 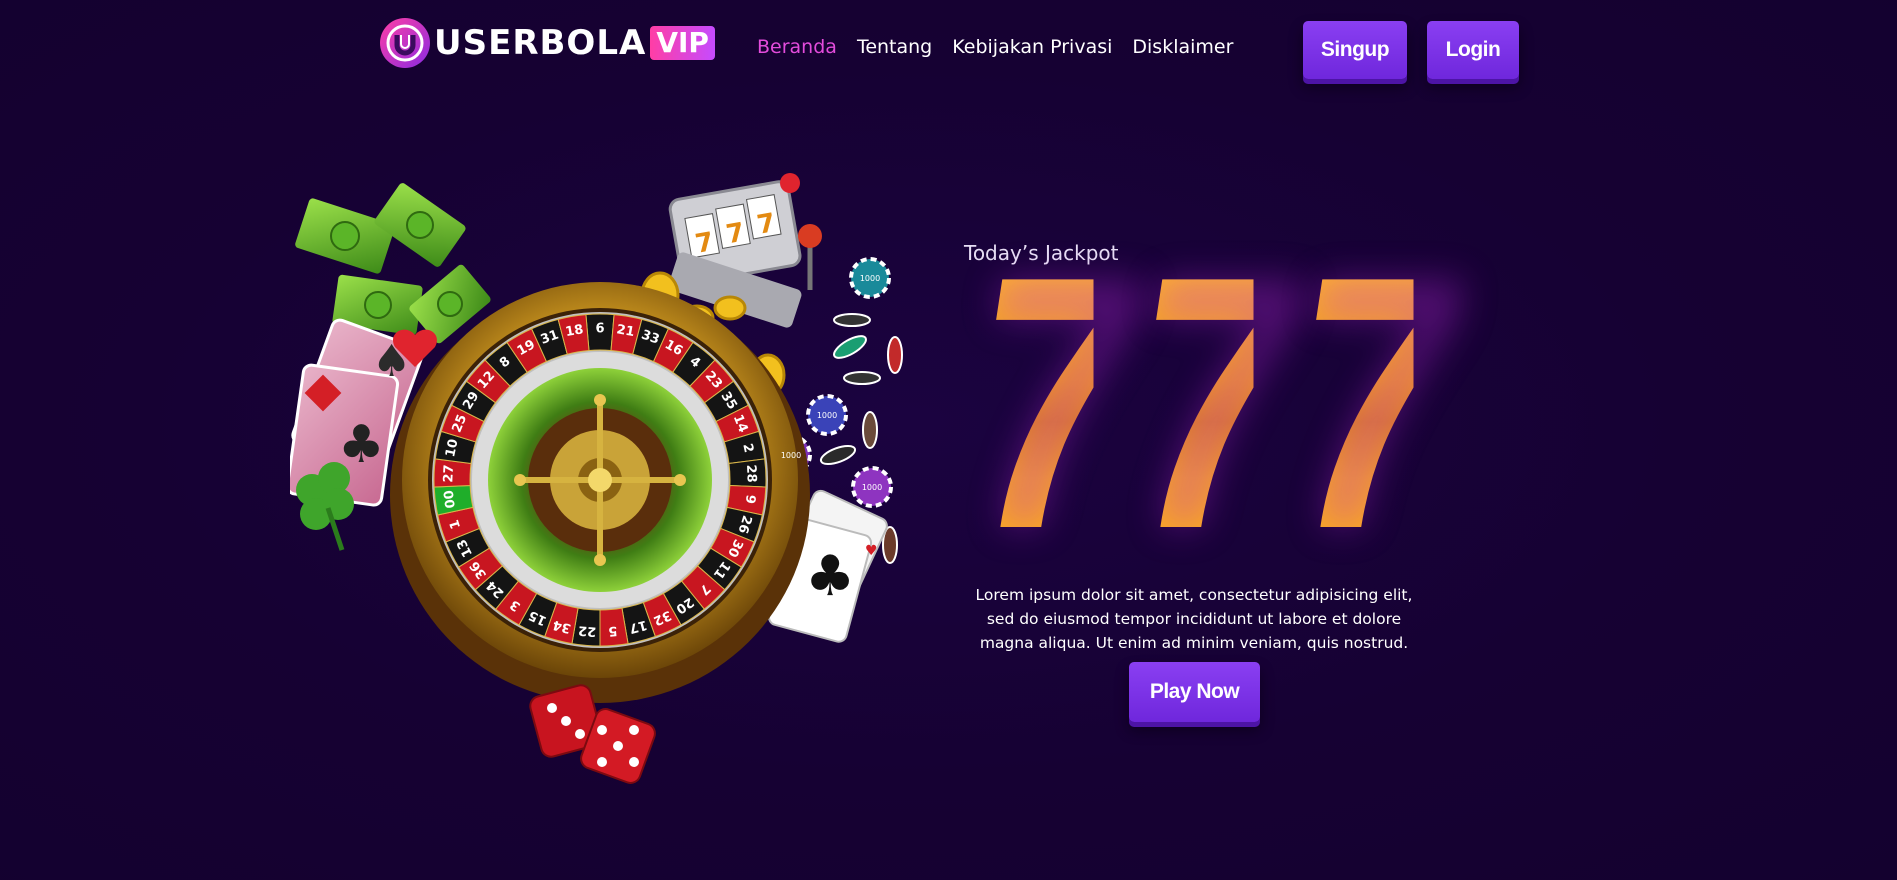 What do you see at coordinates (449, 473) in the screenshot?
I see `roulette-number: 27` at bounding box center [449, 473].